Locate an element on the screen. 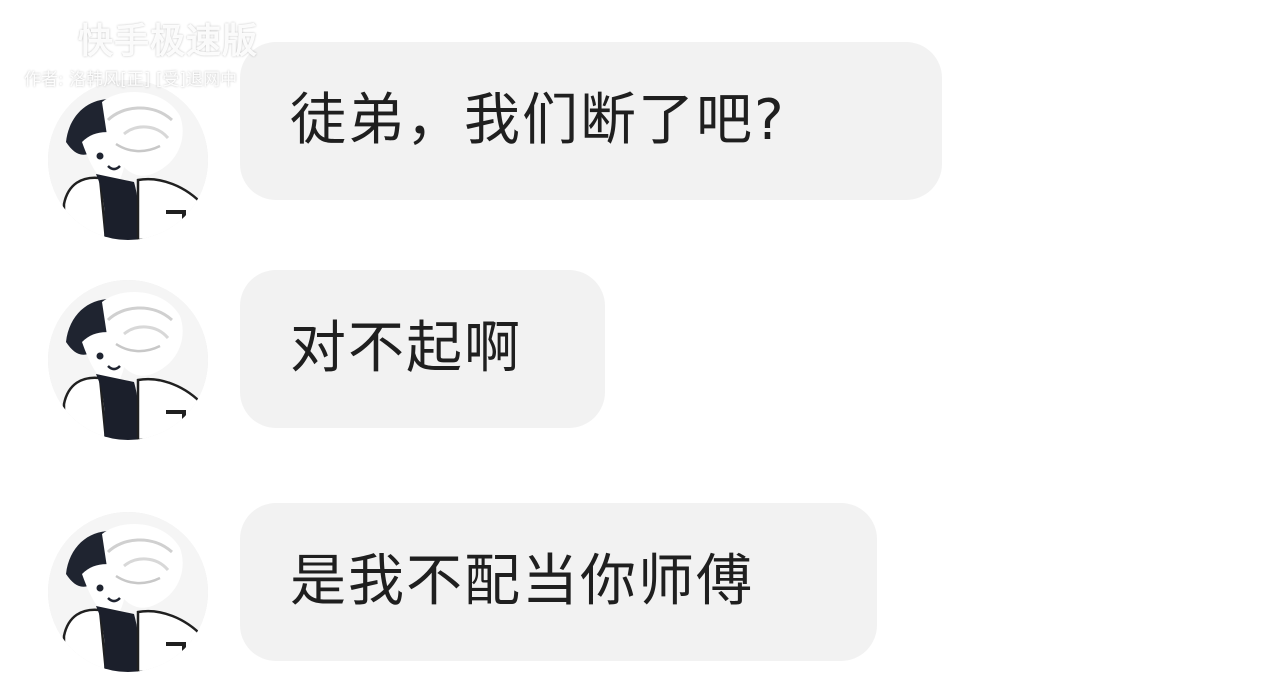  message-bubble: 对不起啊 is located at coordinates (422, 349).